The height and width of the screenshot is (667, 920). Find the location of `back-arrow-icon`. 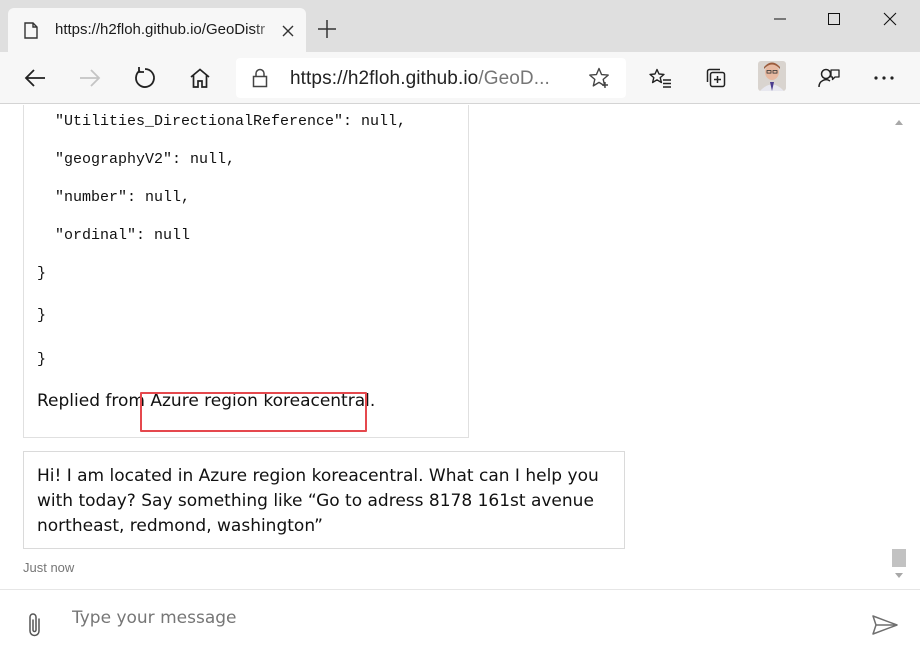

back-arrow-icon is located at coordinates (34, 78).